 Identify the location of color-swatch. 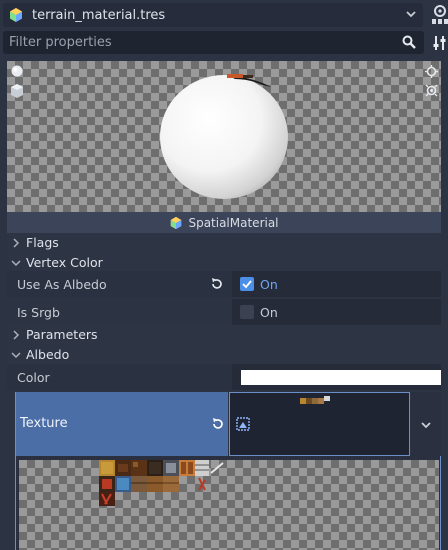
(341, 377).